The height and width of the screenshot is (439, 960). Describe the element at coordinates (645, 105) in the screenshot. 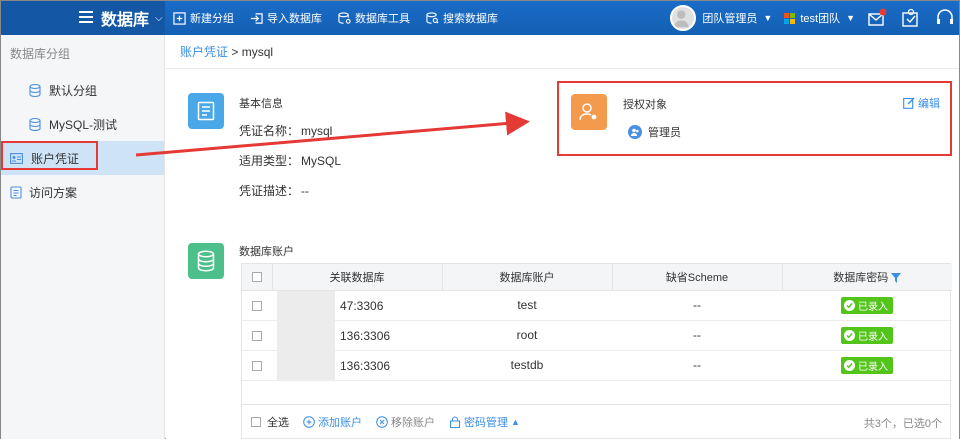

I see `authorization-title: 授权对象` at that location.